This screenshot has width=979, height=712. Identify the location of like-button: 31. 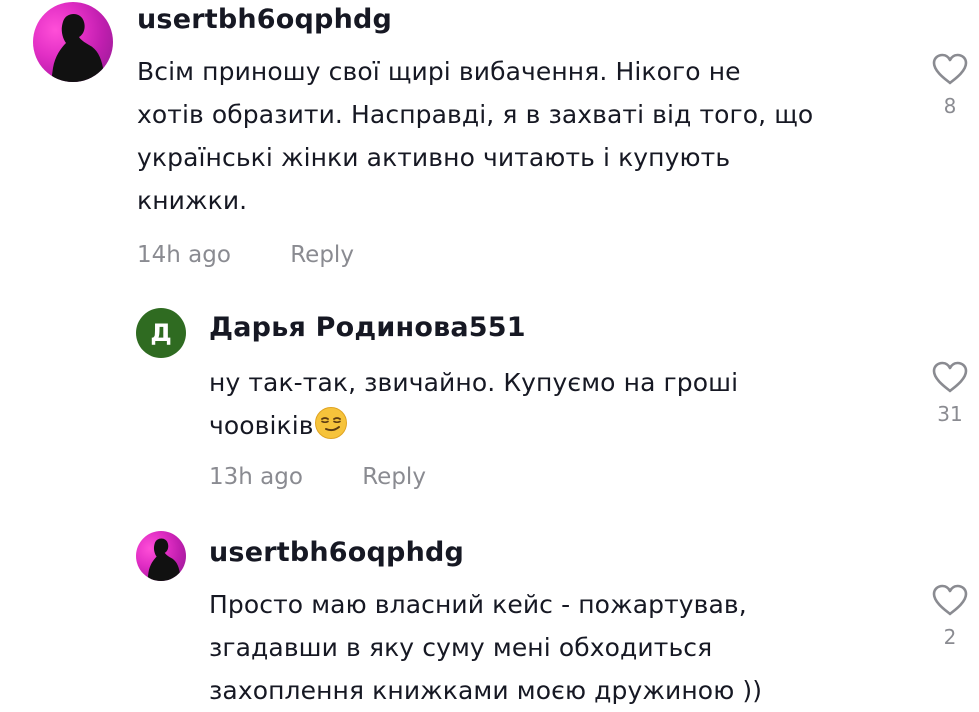
(949, 393).